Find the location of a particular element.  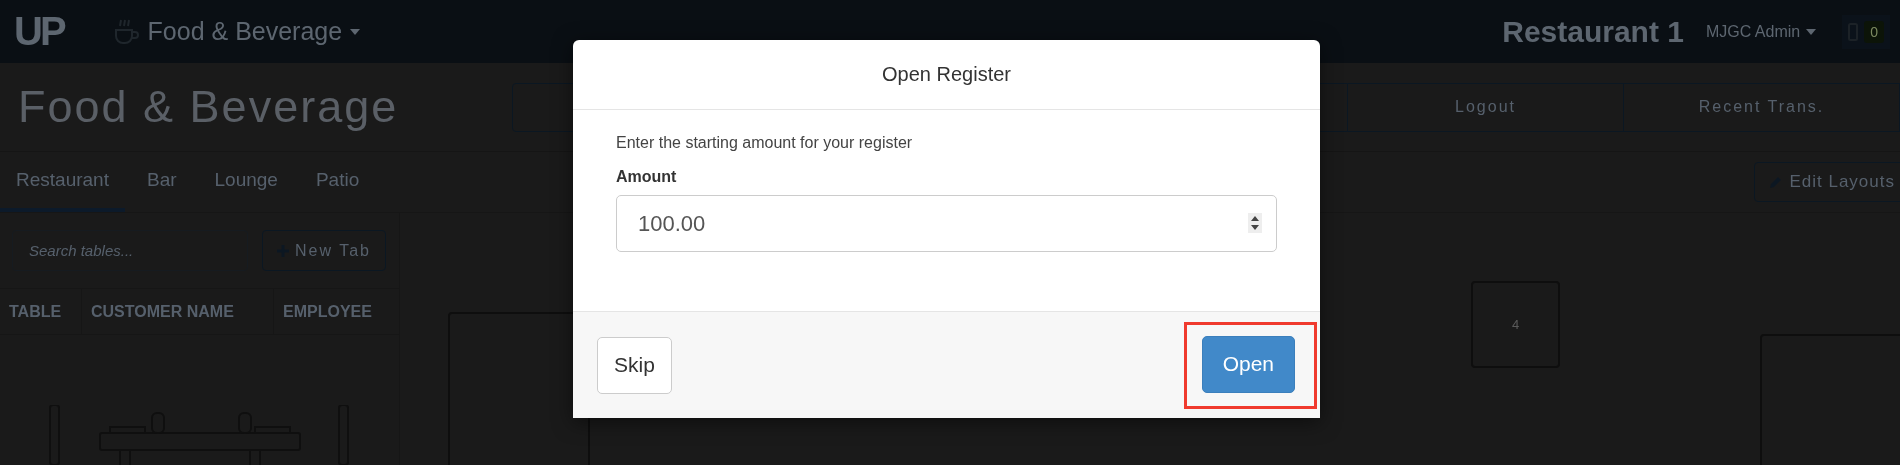

tab: Patio is located at coordinates (337, 182).